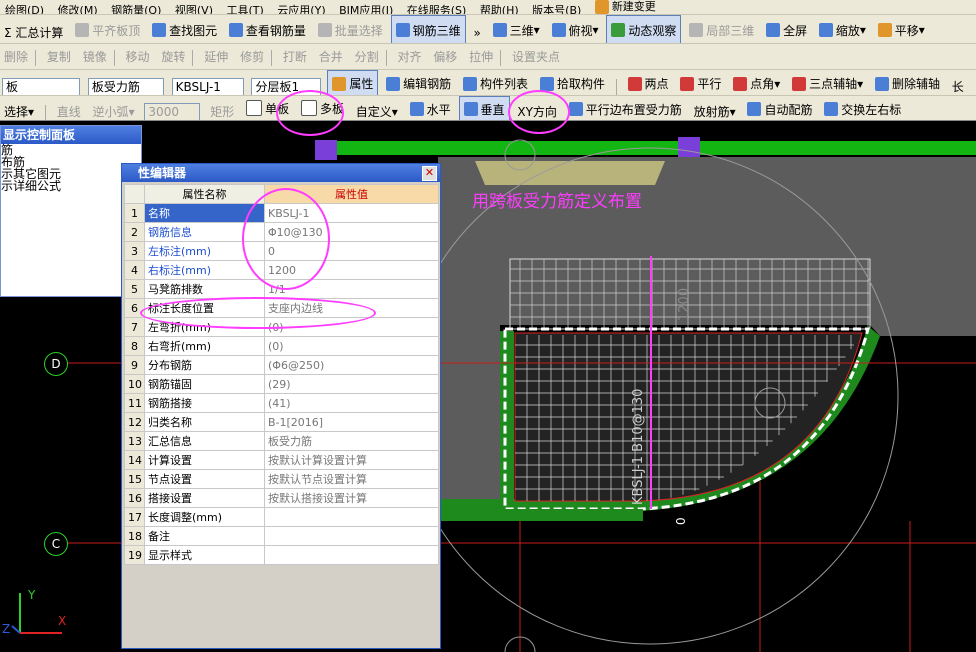  I want to click on menu-modify: 修改(M), so click(78, 9).